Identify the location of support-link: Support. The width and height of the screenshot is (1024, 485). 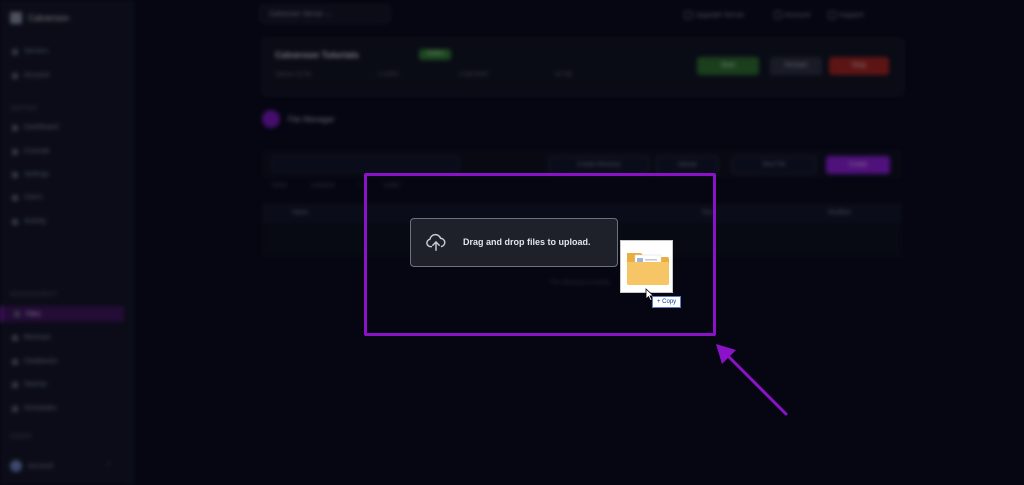
(846, 15).